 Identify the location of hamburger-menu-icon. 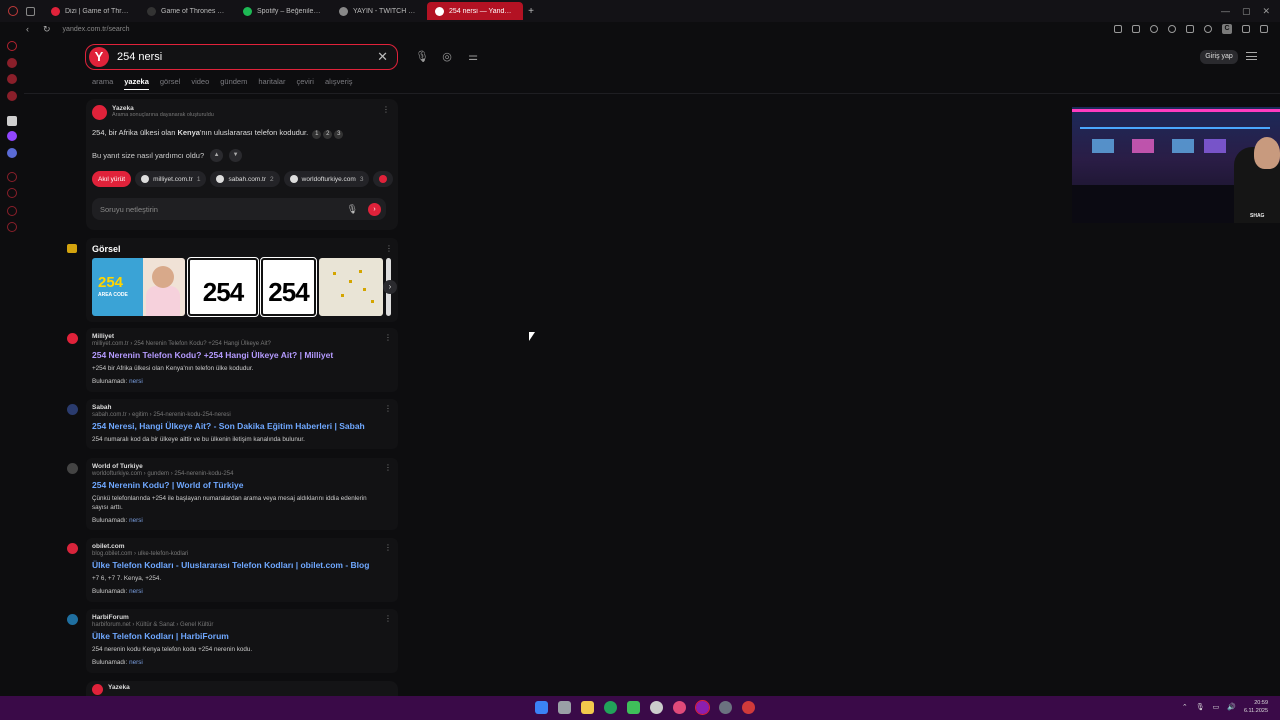
(1251, 56).